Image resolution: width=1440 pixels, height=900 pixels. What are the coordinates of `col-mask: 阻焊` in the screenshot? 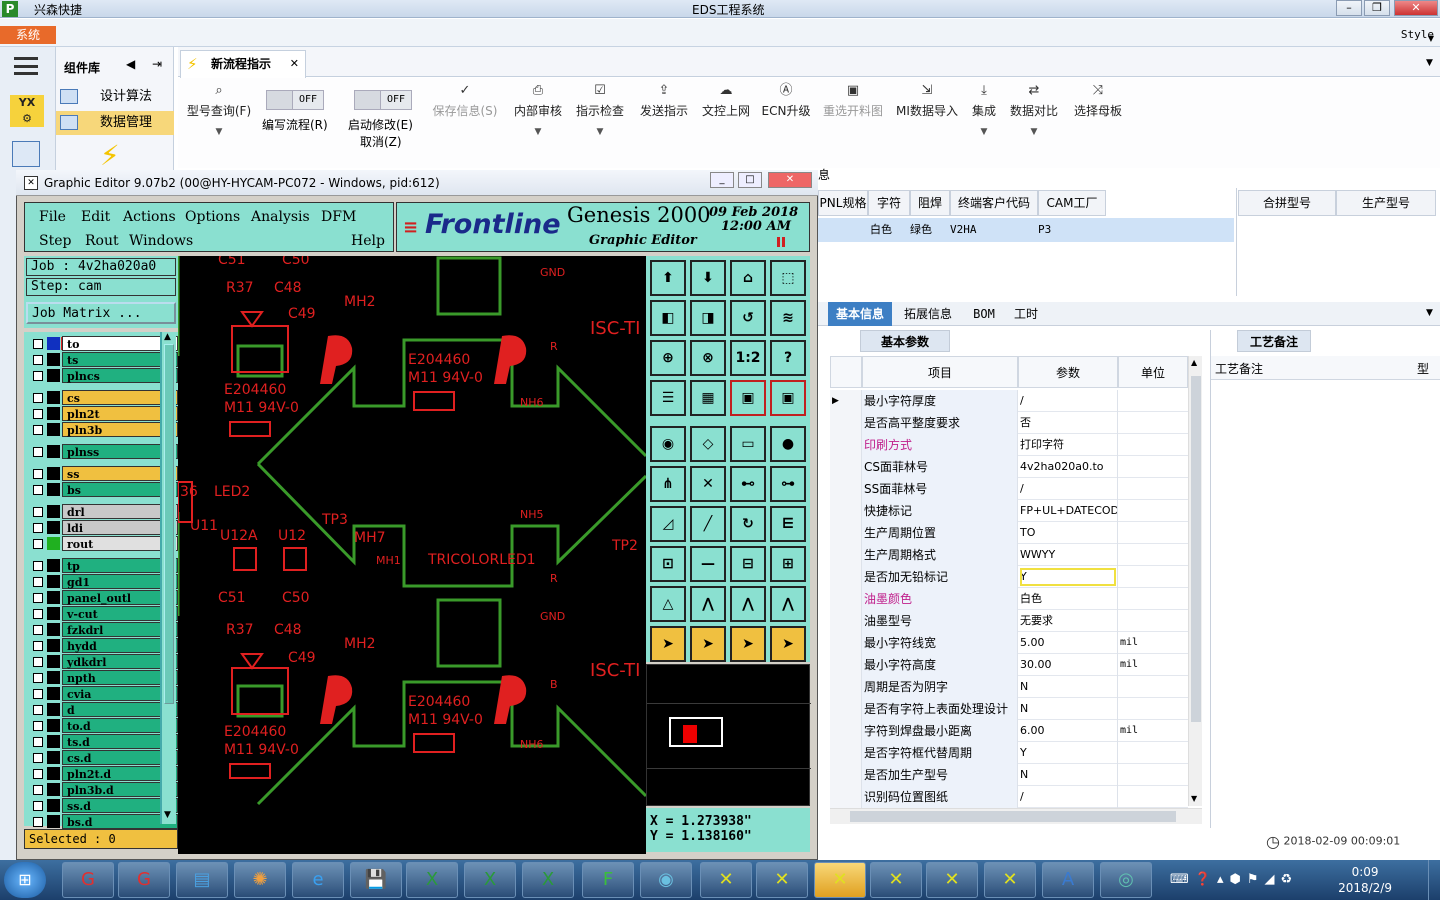 It's located at (930, 203).